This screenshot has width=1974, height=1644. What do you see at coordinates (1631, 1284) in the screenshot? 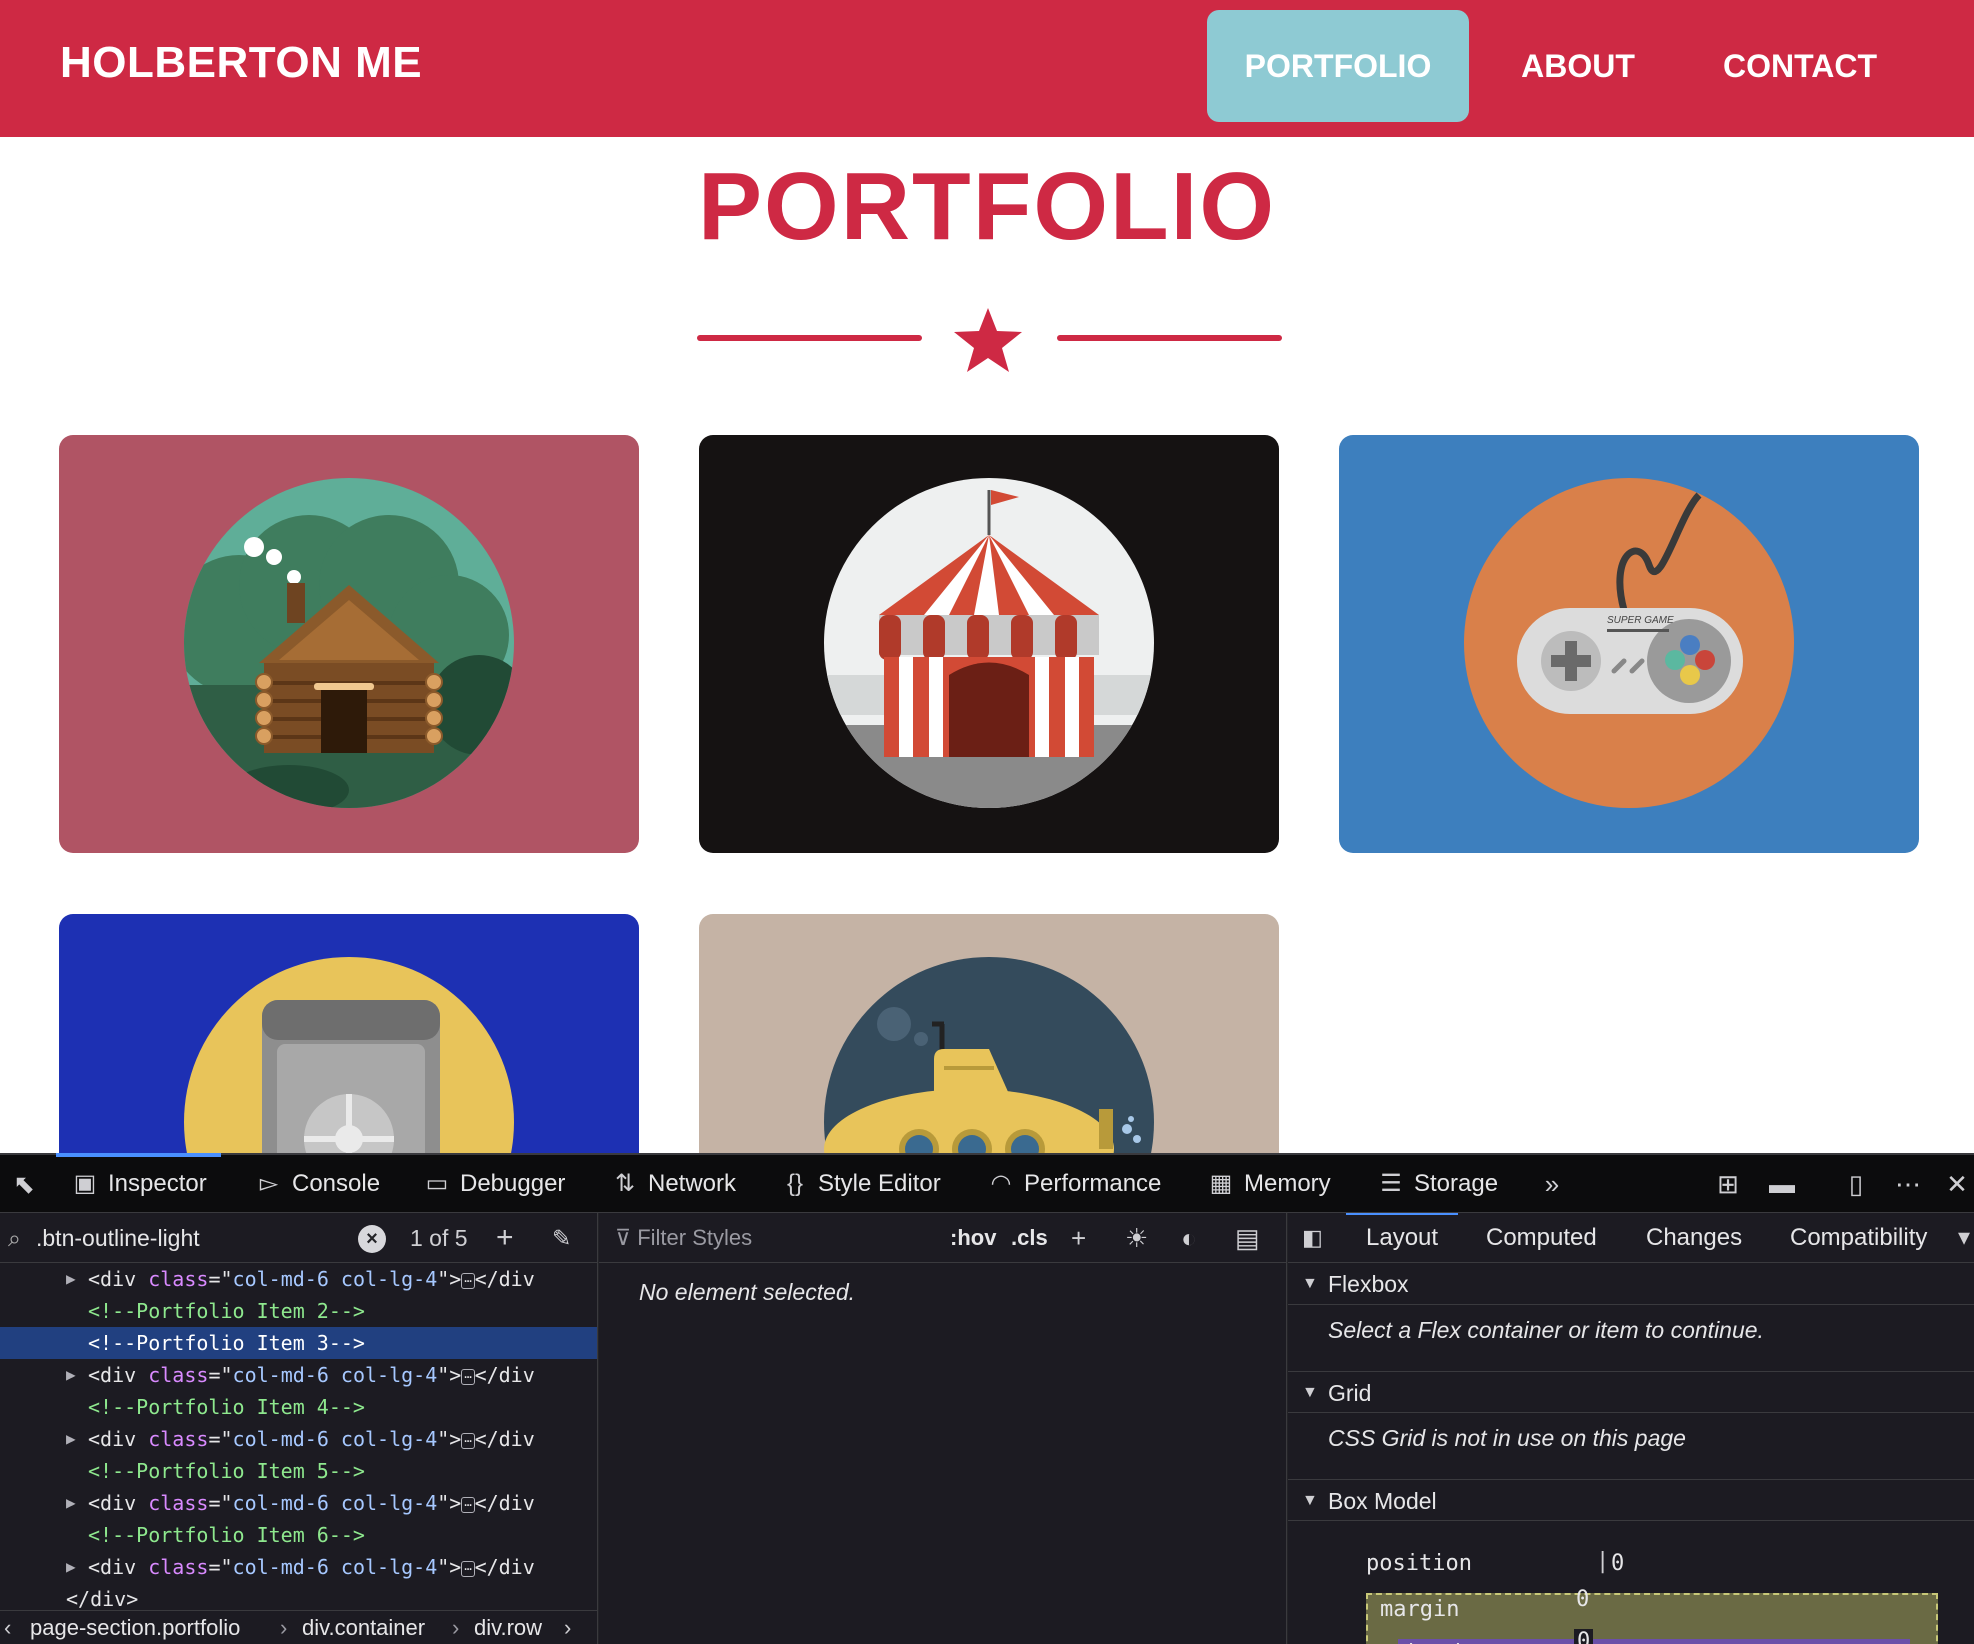
I see `flexbox-section-header: ▼ Flexbox` at bounding box center [1631, 1284].